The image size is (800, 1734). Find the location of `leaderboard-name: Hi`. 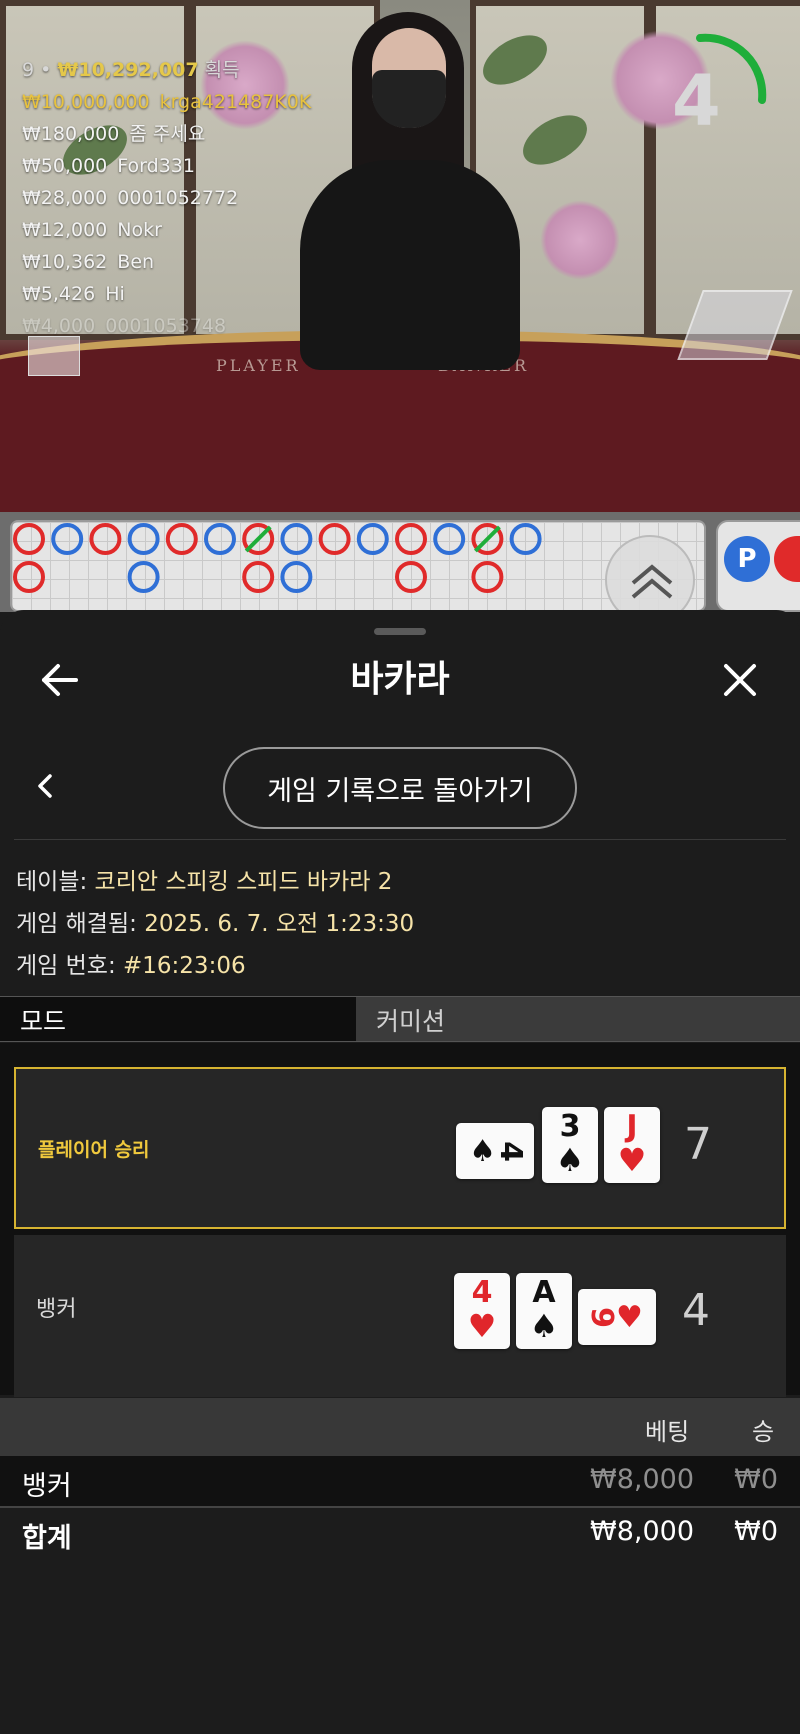

leaderboard-name: Hi is located at coordinates (115, 294).